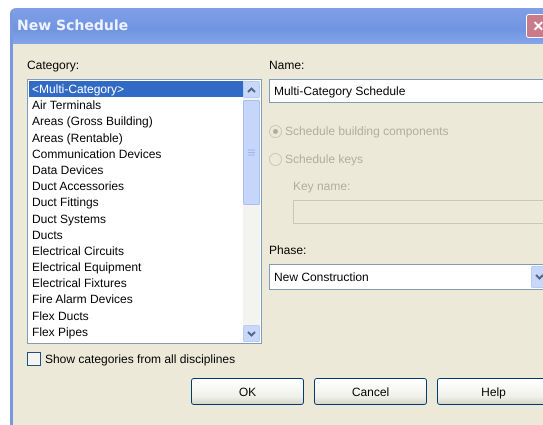 This screenshot has width=543, height=425. I want to click on radio-label: Schedule keys, so click(324, 159).